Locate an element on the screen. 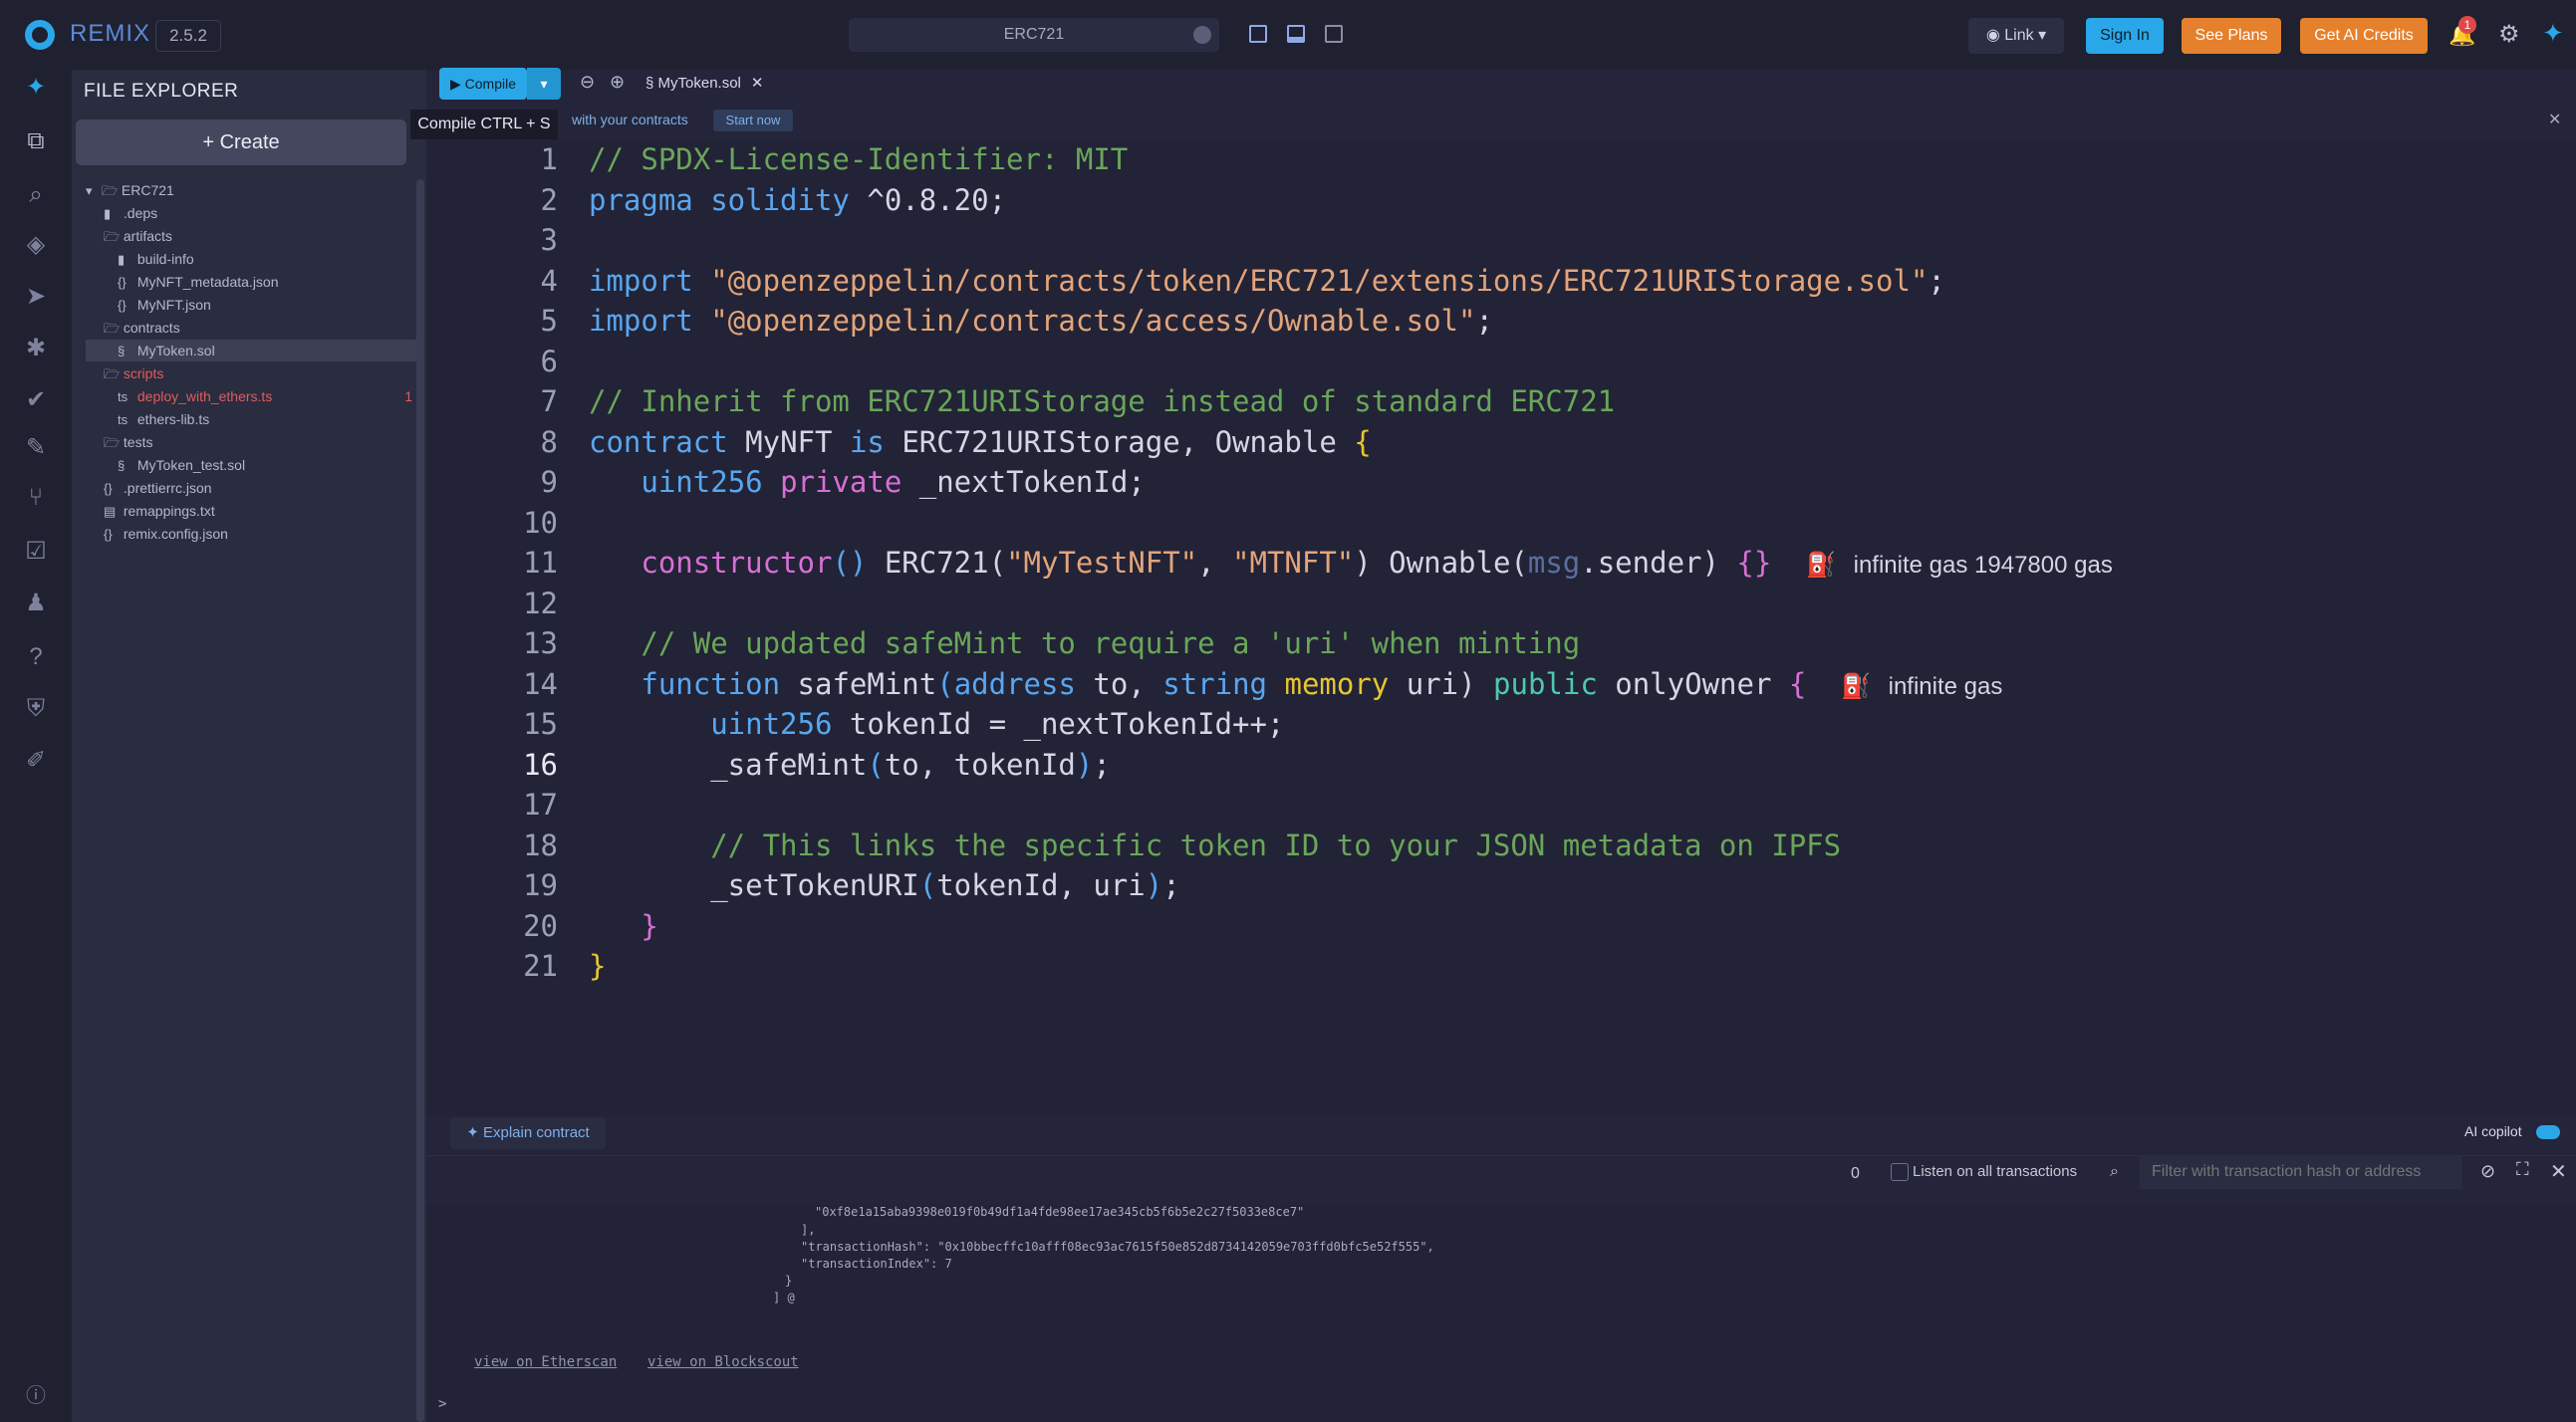 This screenshot has width=2576, height=1422. tree-item: ts ethers-lib.ts is located at coordinates (267, 419).